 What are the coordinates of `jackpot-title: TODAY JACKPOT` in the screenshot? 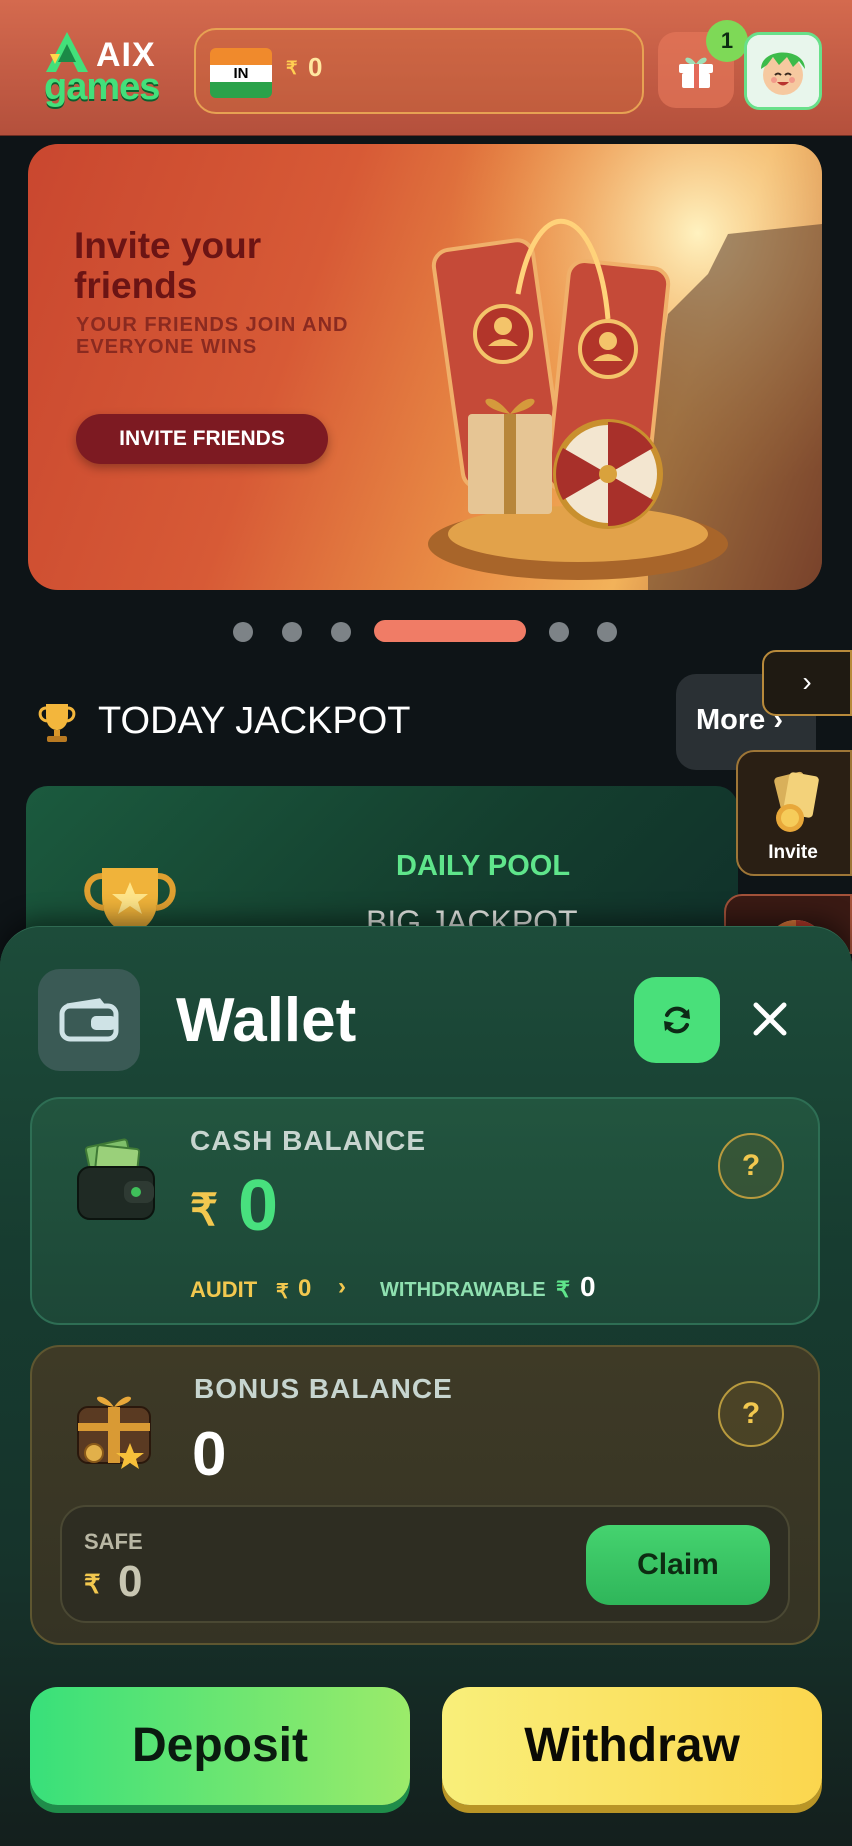 It's located at (254, 721).